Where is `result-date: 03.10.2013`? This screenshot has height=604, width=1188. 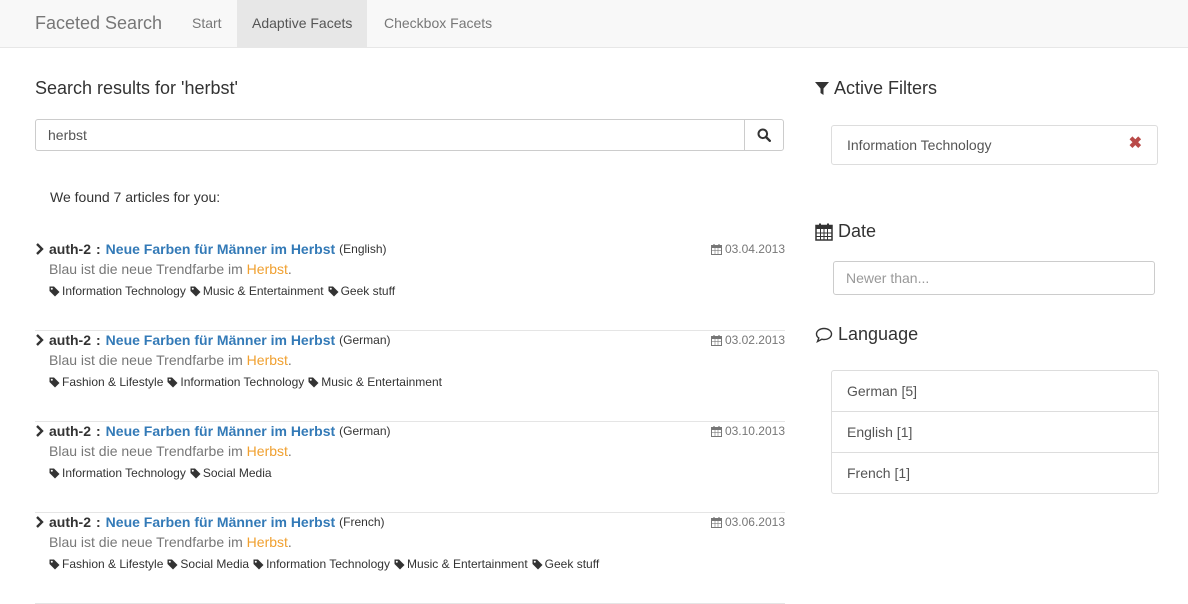 result-date: 03.10.2013 is located at coordinates (747, 431).